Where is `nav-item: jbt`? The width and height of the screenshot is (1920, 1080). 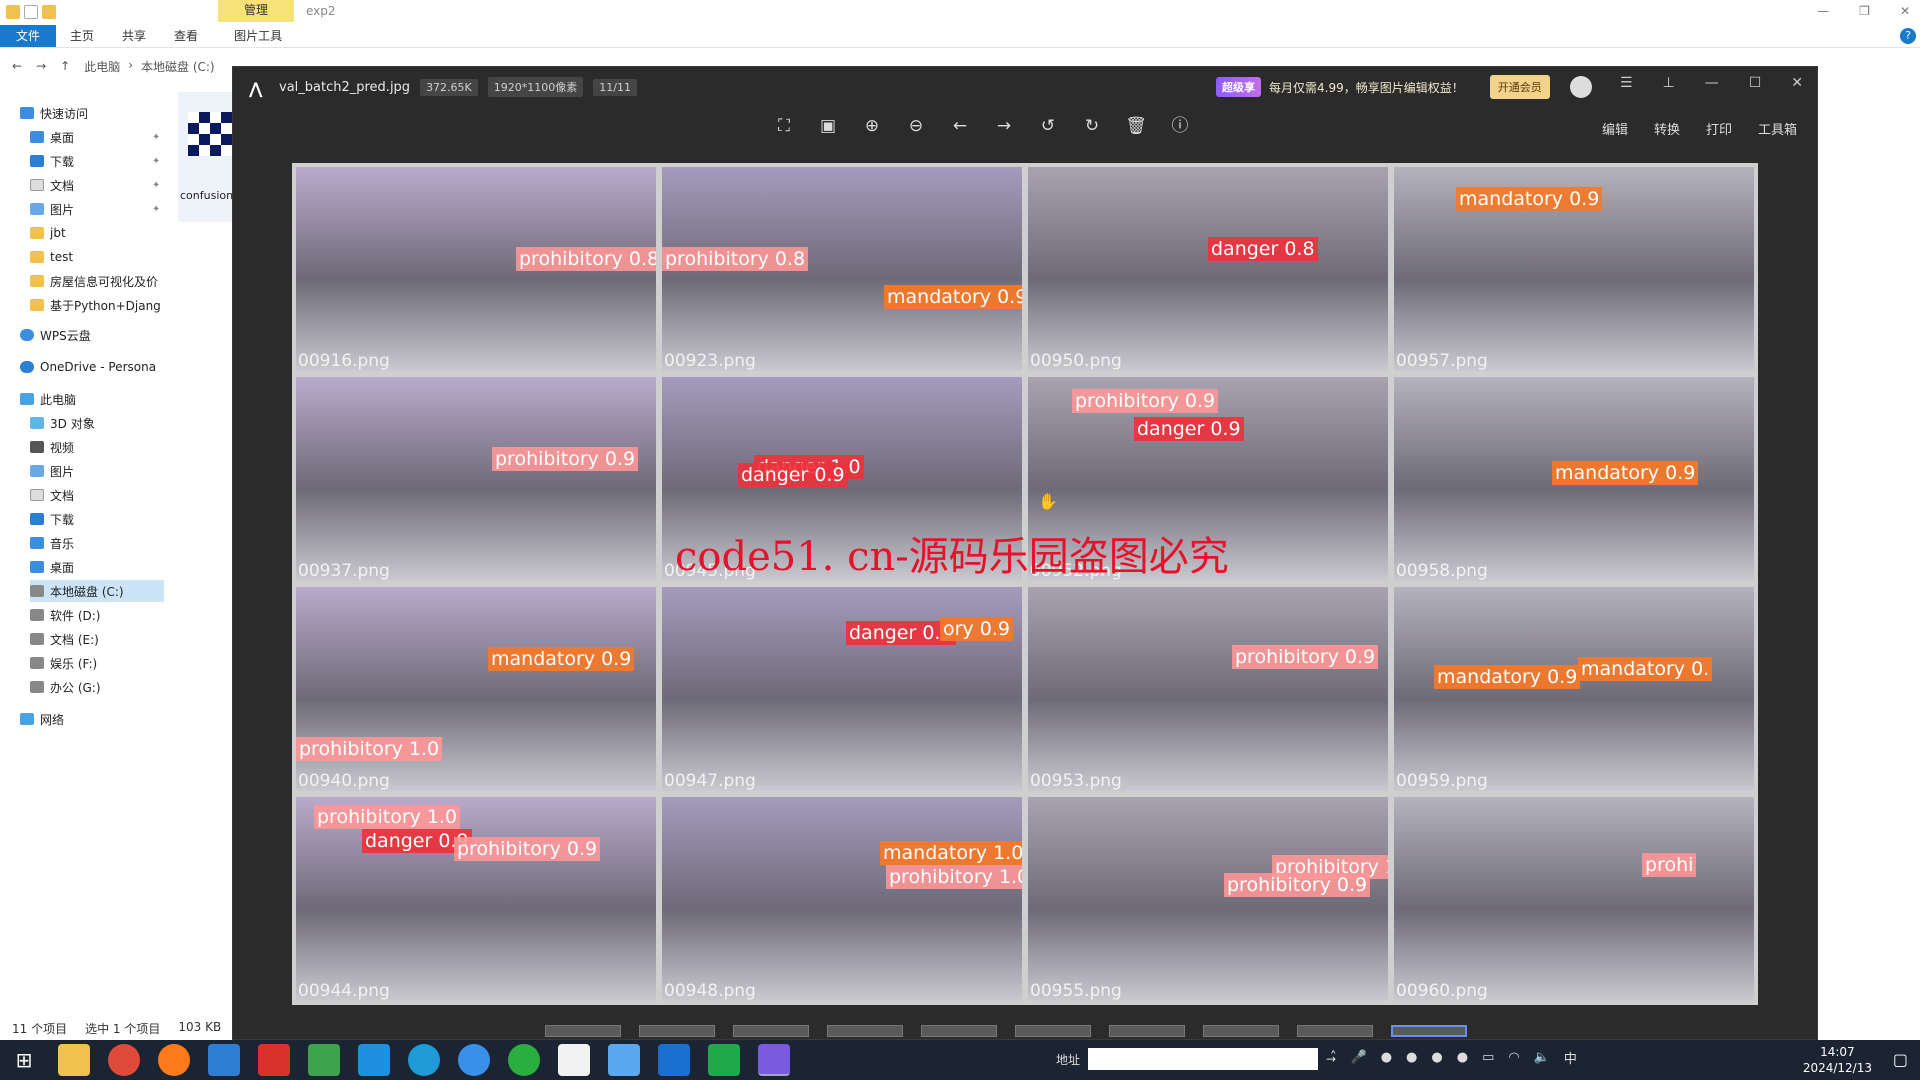
nav-item: jbt is located at coordinates (48, 233).